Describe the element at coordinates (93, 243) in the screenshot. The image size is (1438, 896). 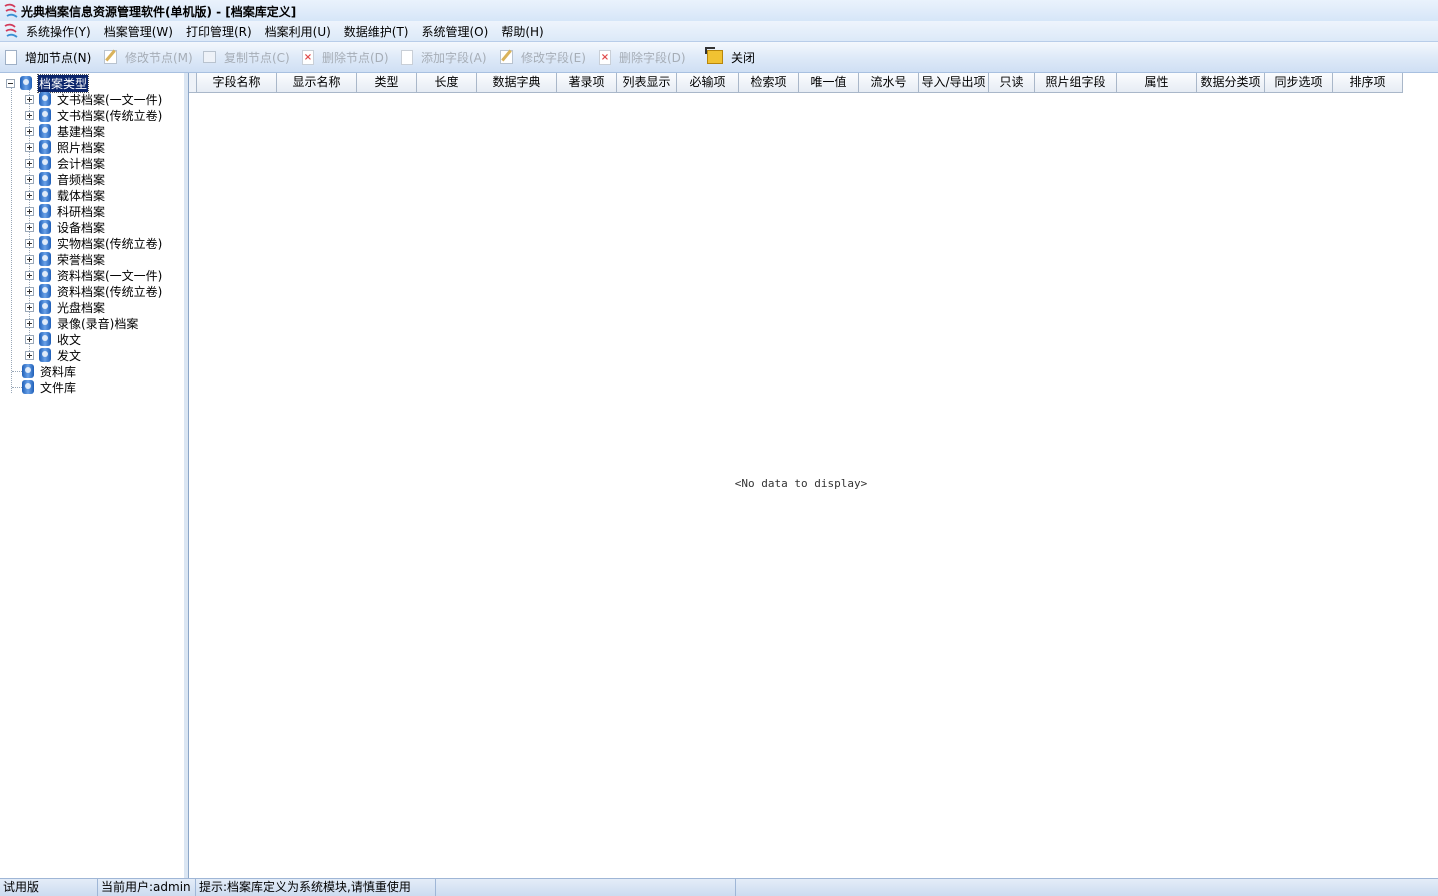
I see `tree-item-physical: 实物档案(传统立卷)` at that location.